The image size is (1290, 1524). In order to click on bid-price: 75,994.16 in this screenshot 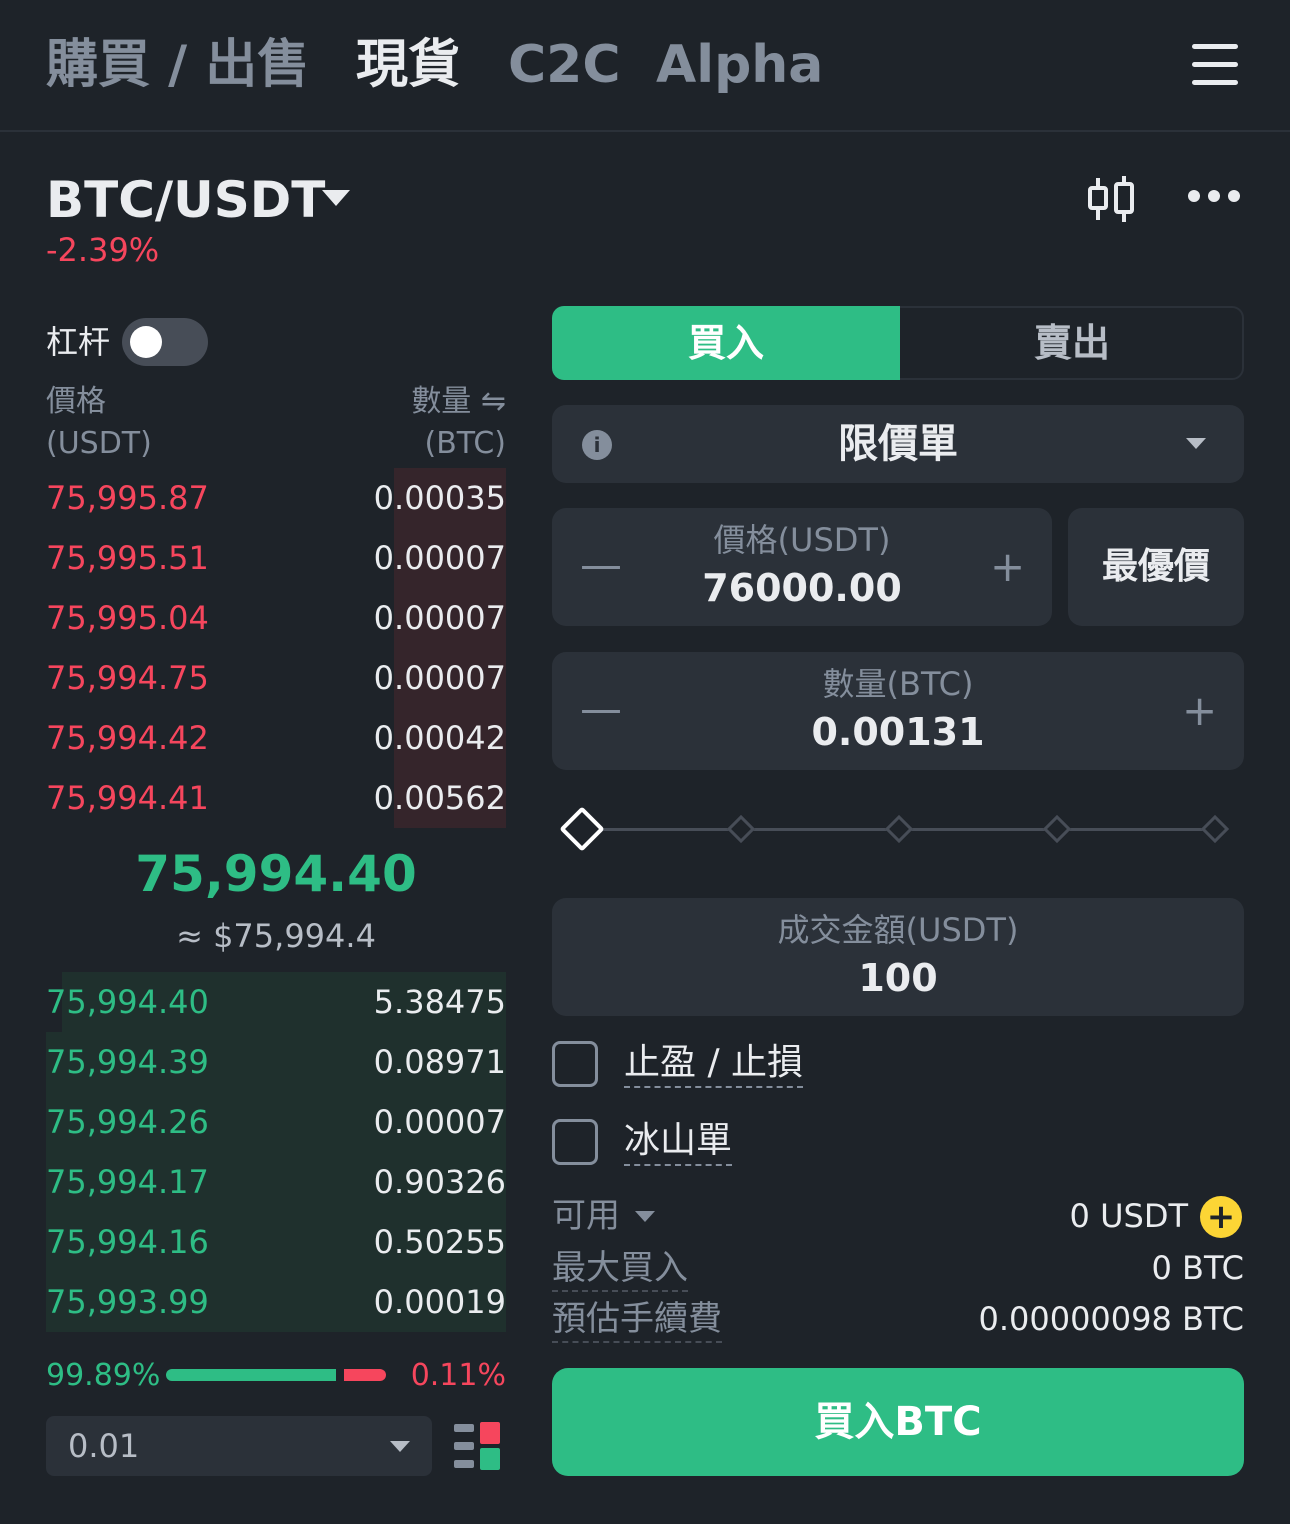, I will do `click(127, 1242)`.